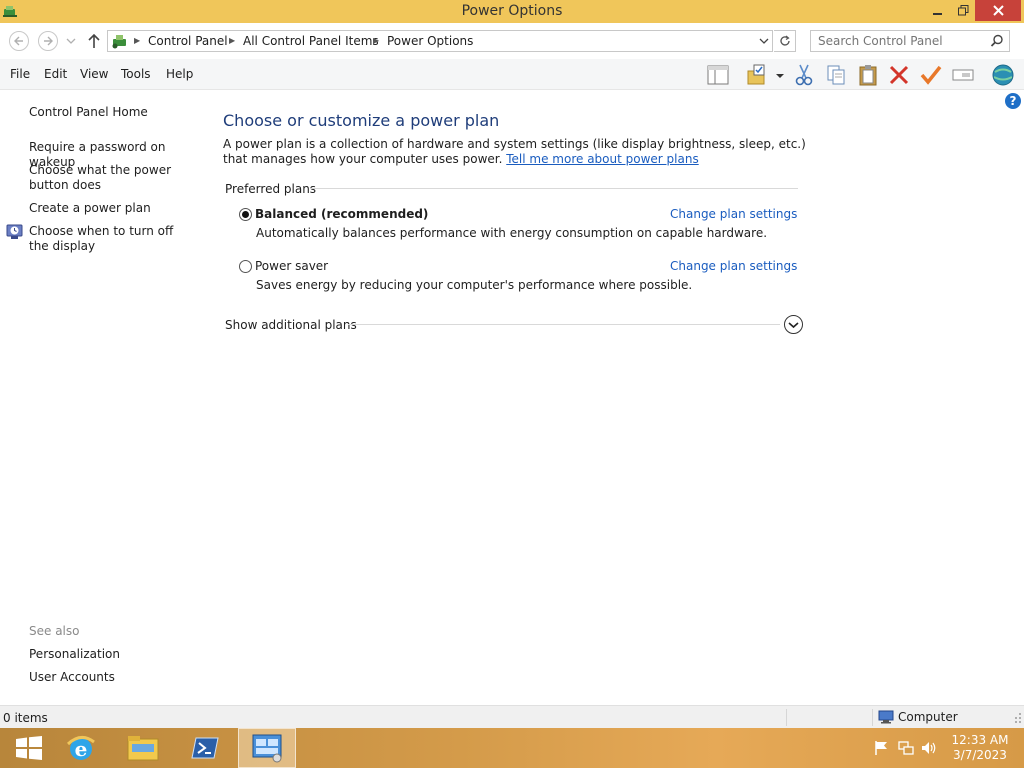 The image size is (1024, 768). I want to click on globe-button, so click(1003, 75).